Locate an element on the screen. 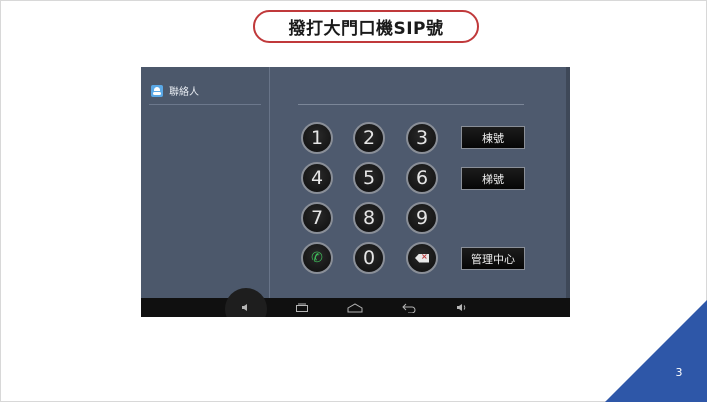 This screenshot has width=707, height=402. sidebar-item-contacts: 聯絡人 is located at coordinates (175, 90).